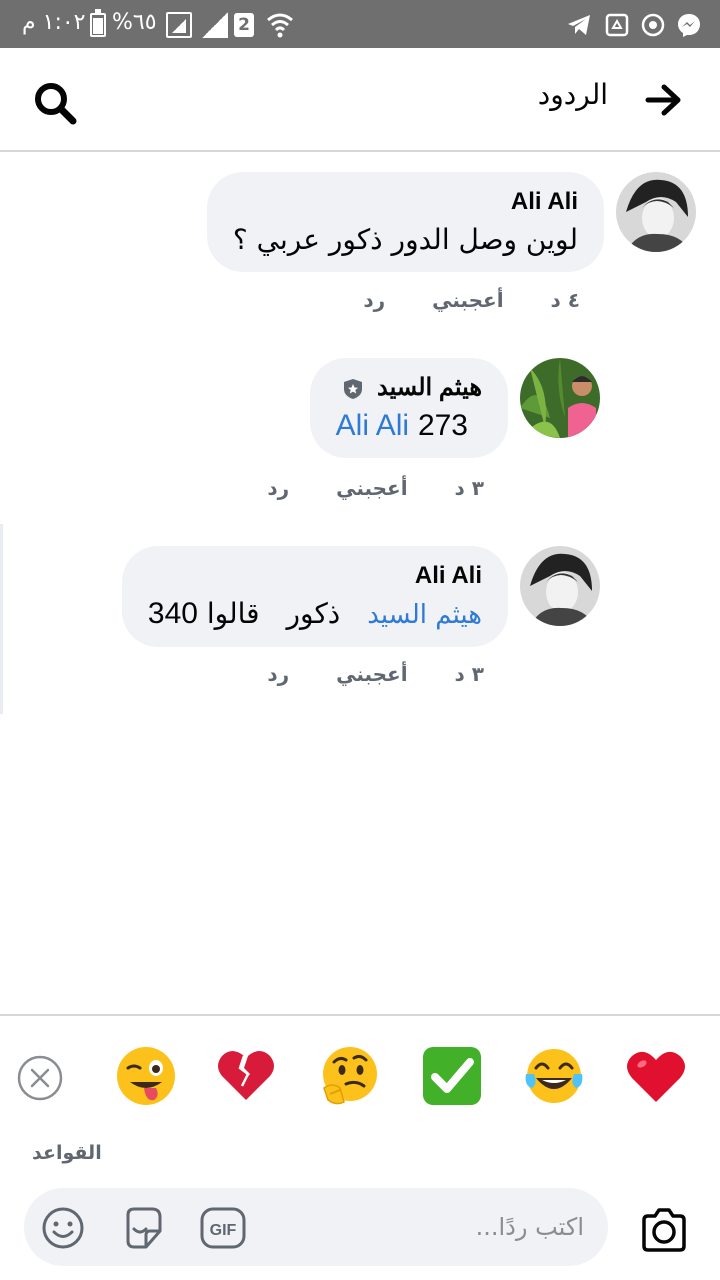 Image resolution: width=720 pixels, height=1280 pixels. I want to click on comment-text: Ali Ali 273, so click(409, 426).